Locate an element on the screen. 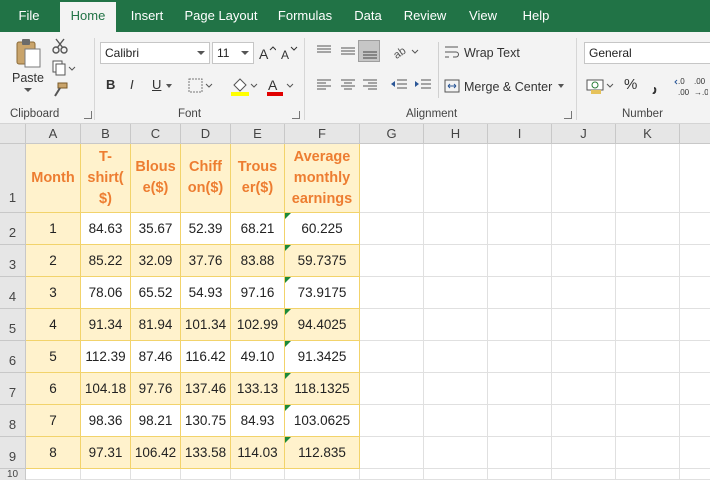  row-header-6: 6 is located at coordinates (13, 357).